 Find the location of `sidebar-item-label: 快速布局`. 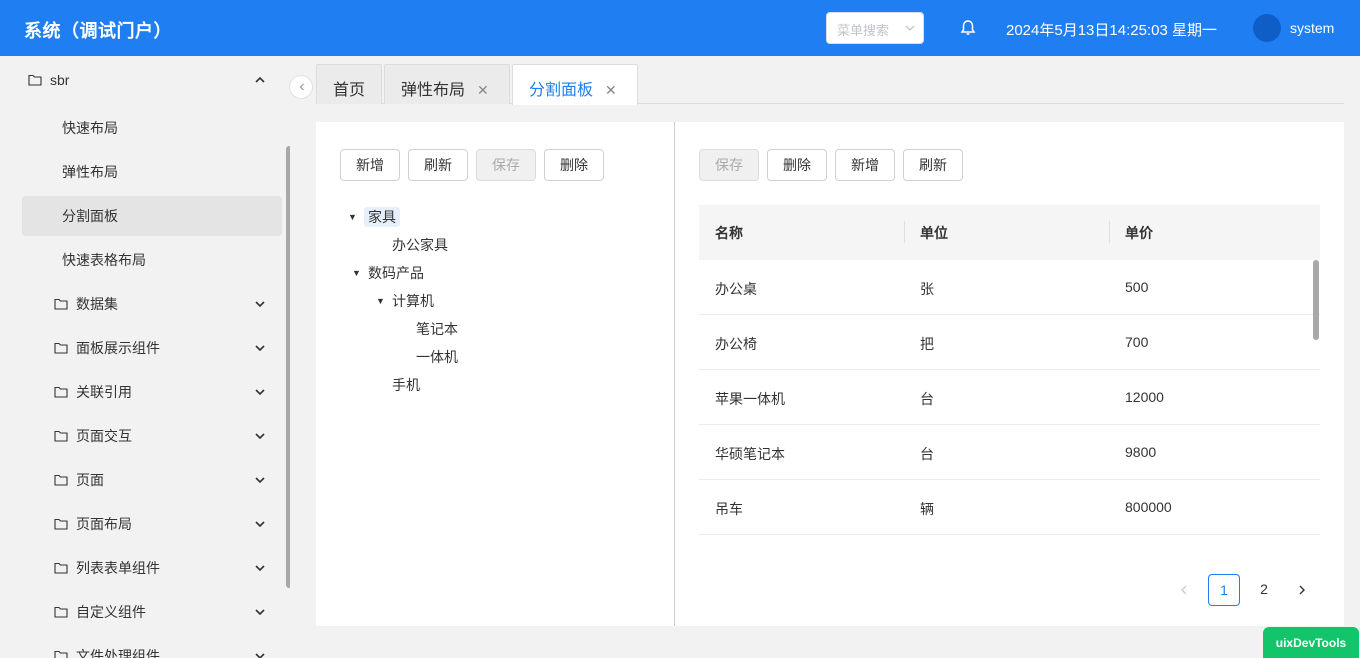

sidebar-item-label: 快速布局 is located at coordinates (90, 128).